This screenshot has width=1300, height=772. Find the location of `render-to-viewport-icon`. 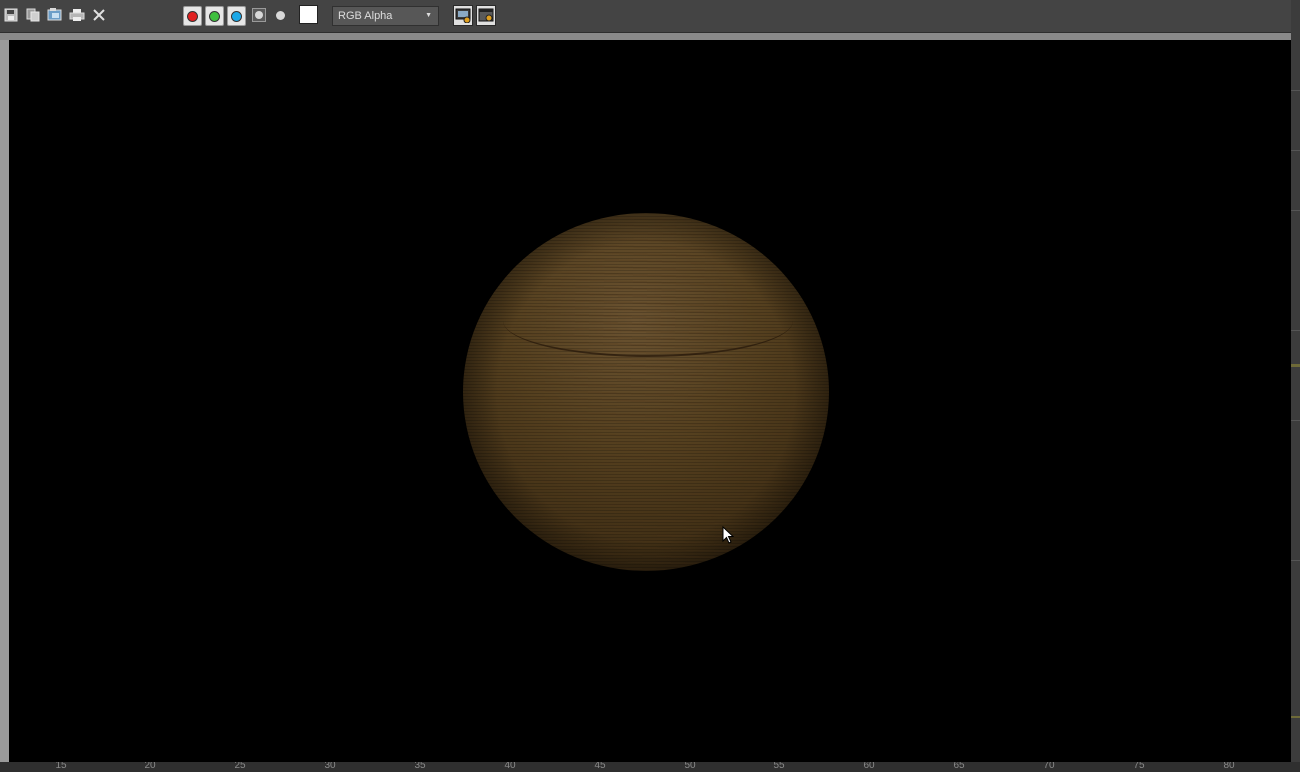

render-to-viewport-icon is located at coordinates (463, 15).